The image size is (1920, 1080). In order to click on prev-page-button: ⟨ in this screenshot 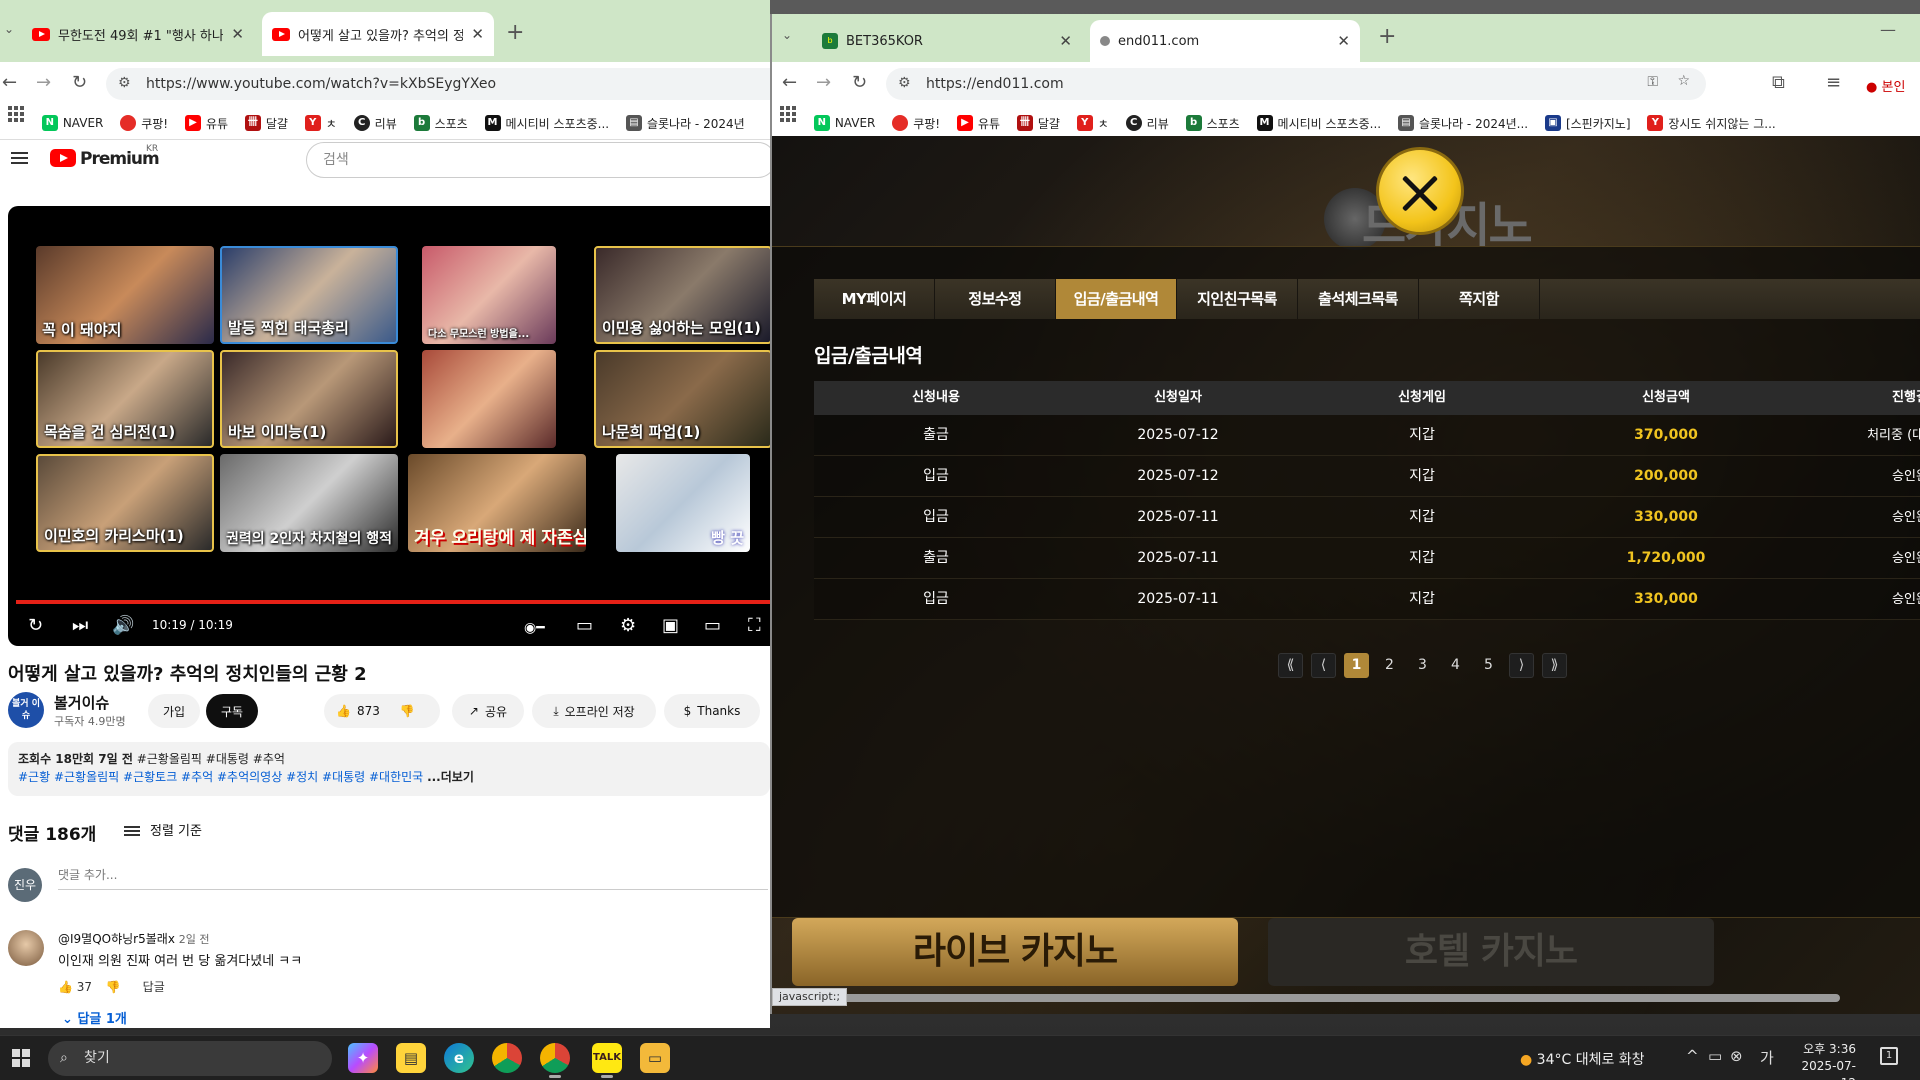, I will do `click(1323, 665)`.